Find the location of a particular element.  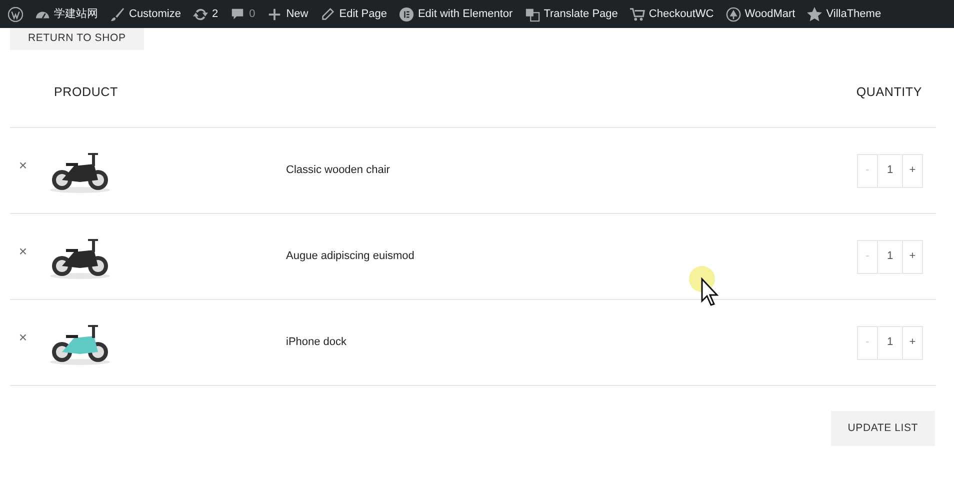

star-icon is located at coordinates (814, 14).